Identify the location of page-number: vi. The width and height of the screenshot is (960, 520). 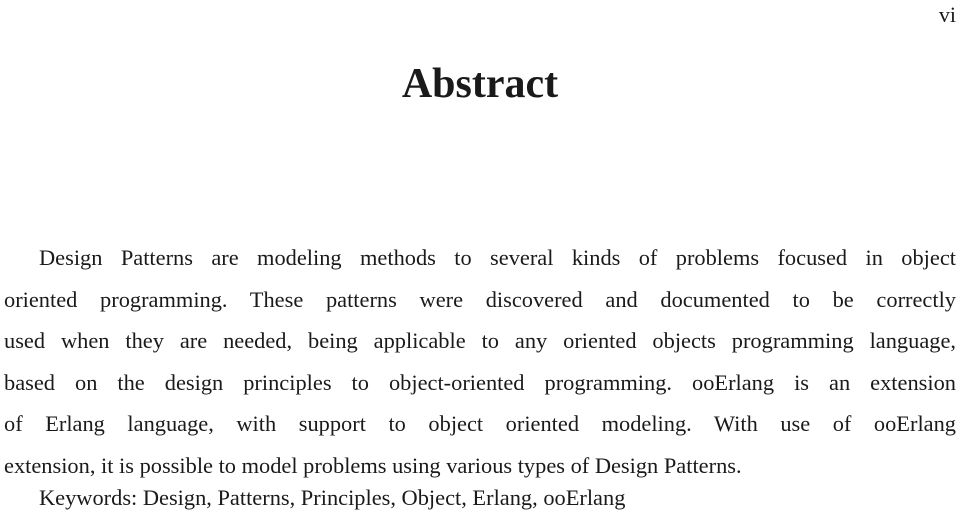
(947, 14).